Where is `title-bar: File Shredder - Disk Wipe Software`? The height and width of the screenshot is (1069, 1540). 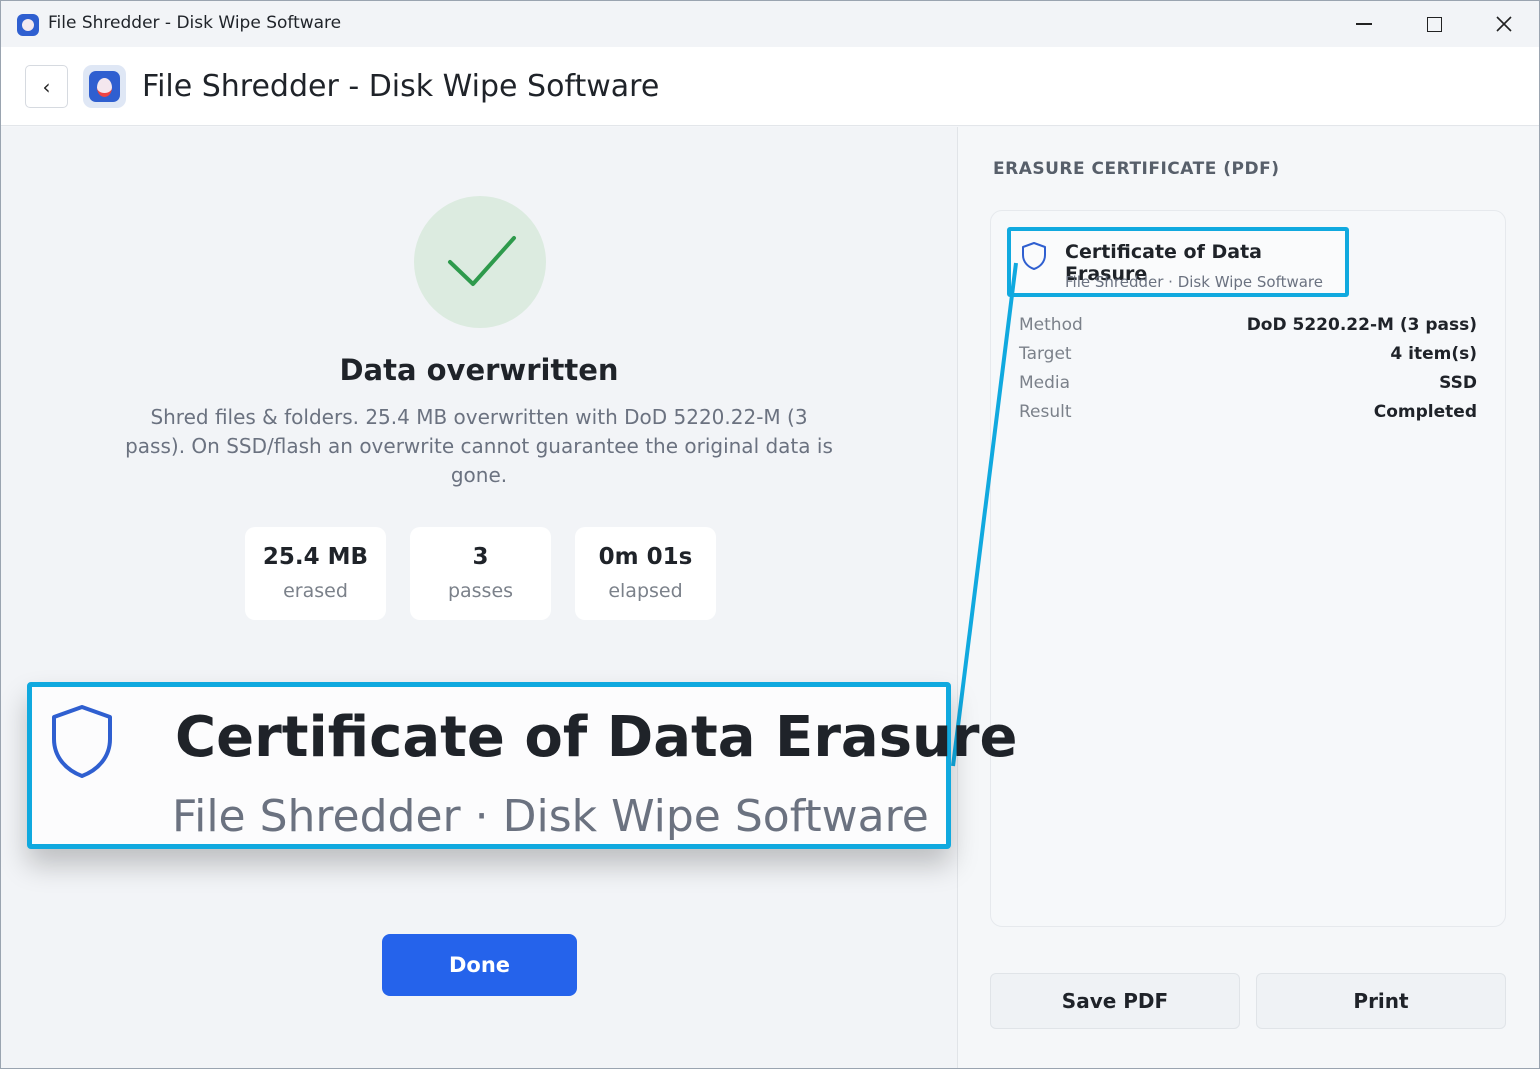 title-bar: File Shredder - Disk Wipe Software is located at coordinates (770, 24).